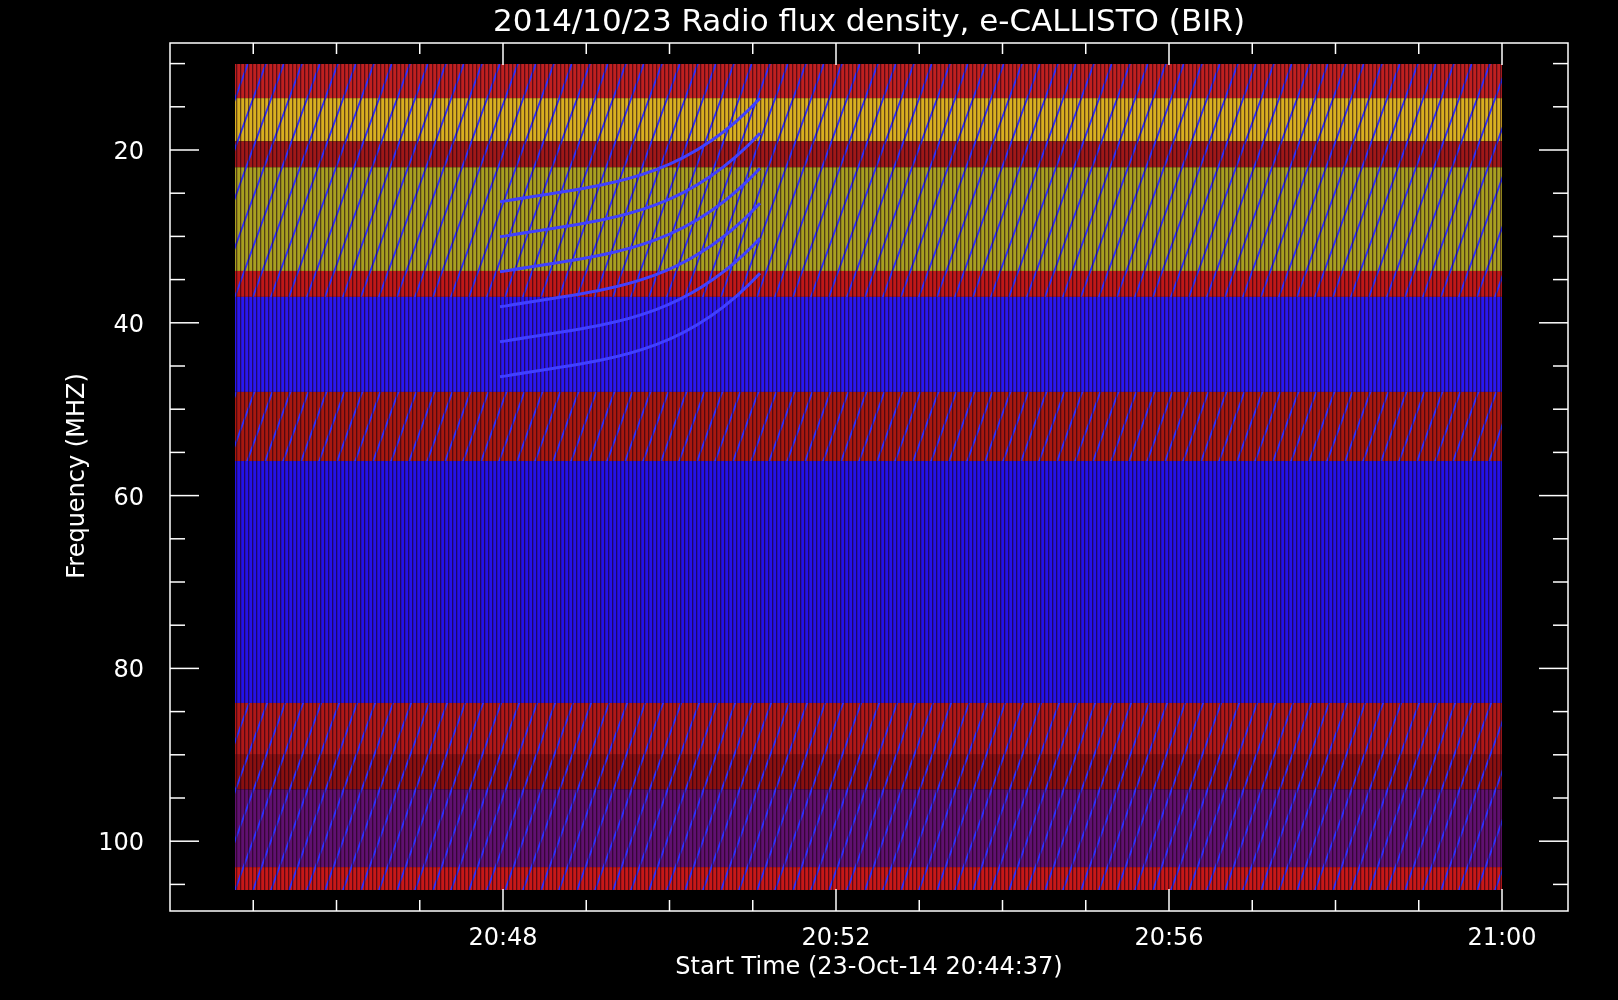  I want to click on tick-label: 21:00, so click(1502, 937).